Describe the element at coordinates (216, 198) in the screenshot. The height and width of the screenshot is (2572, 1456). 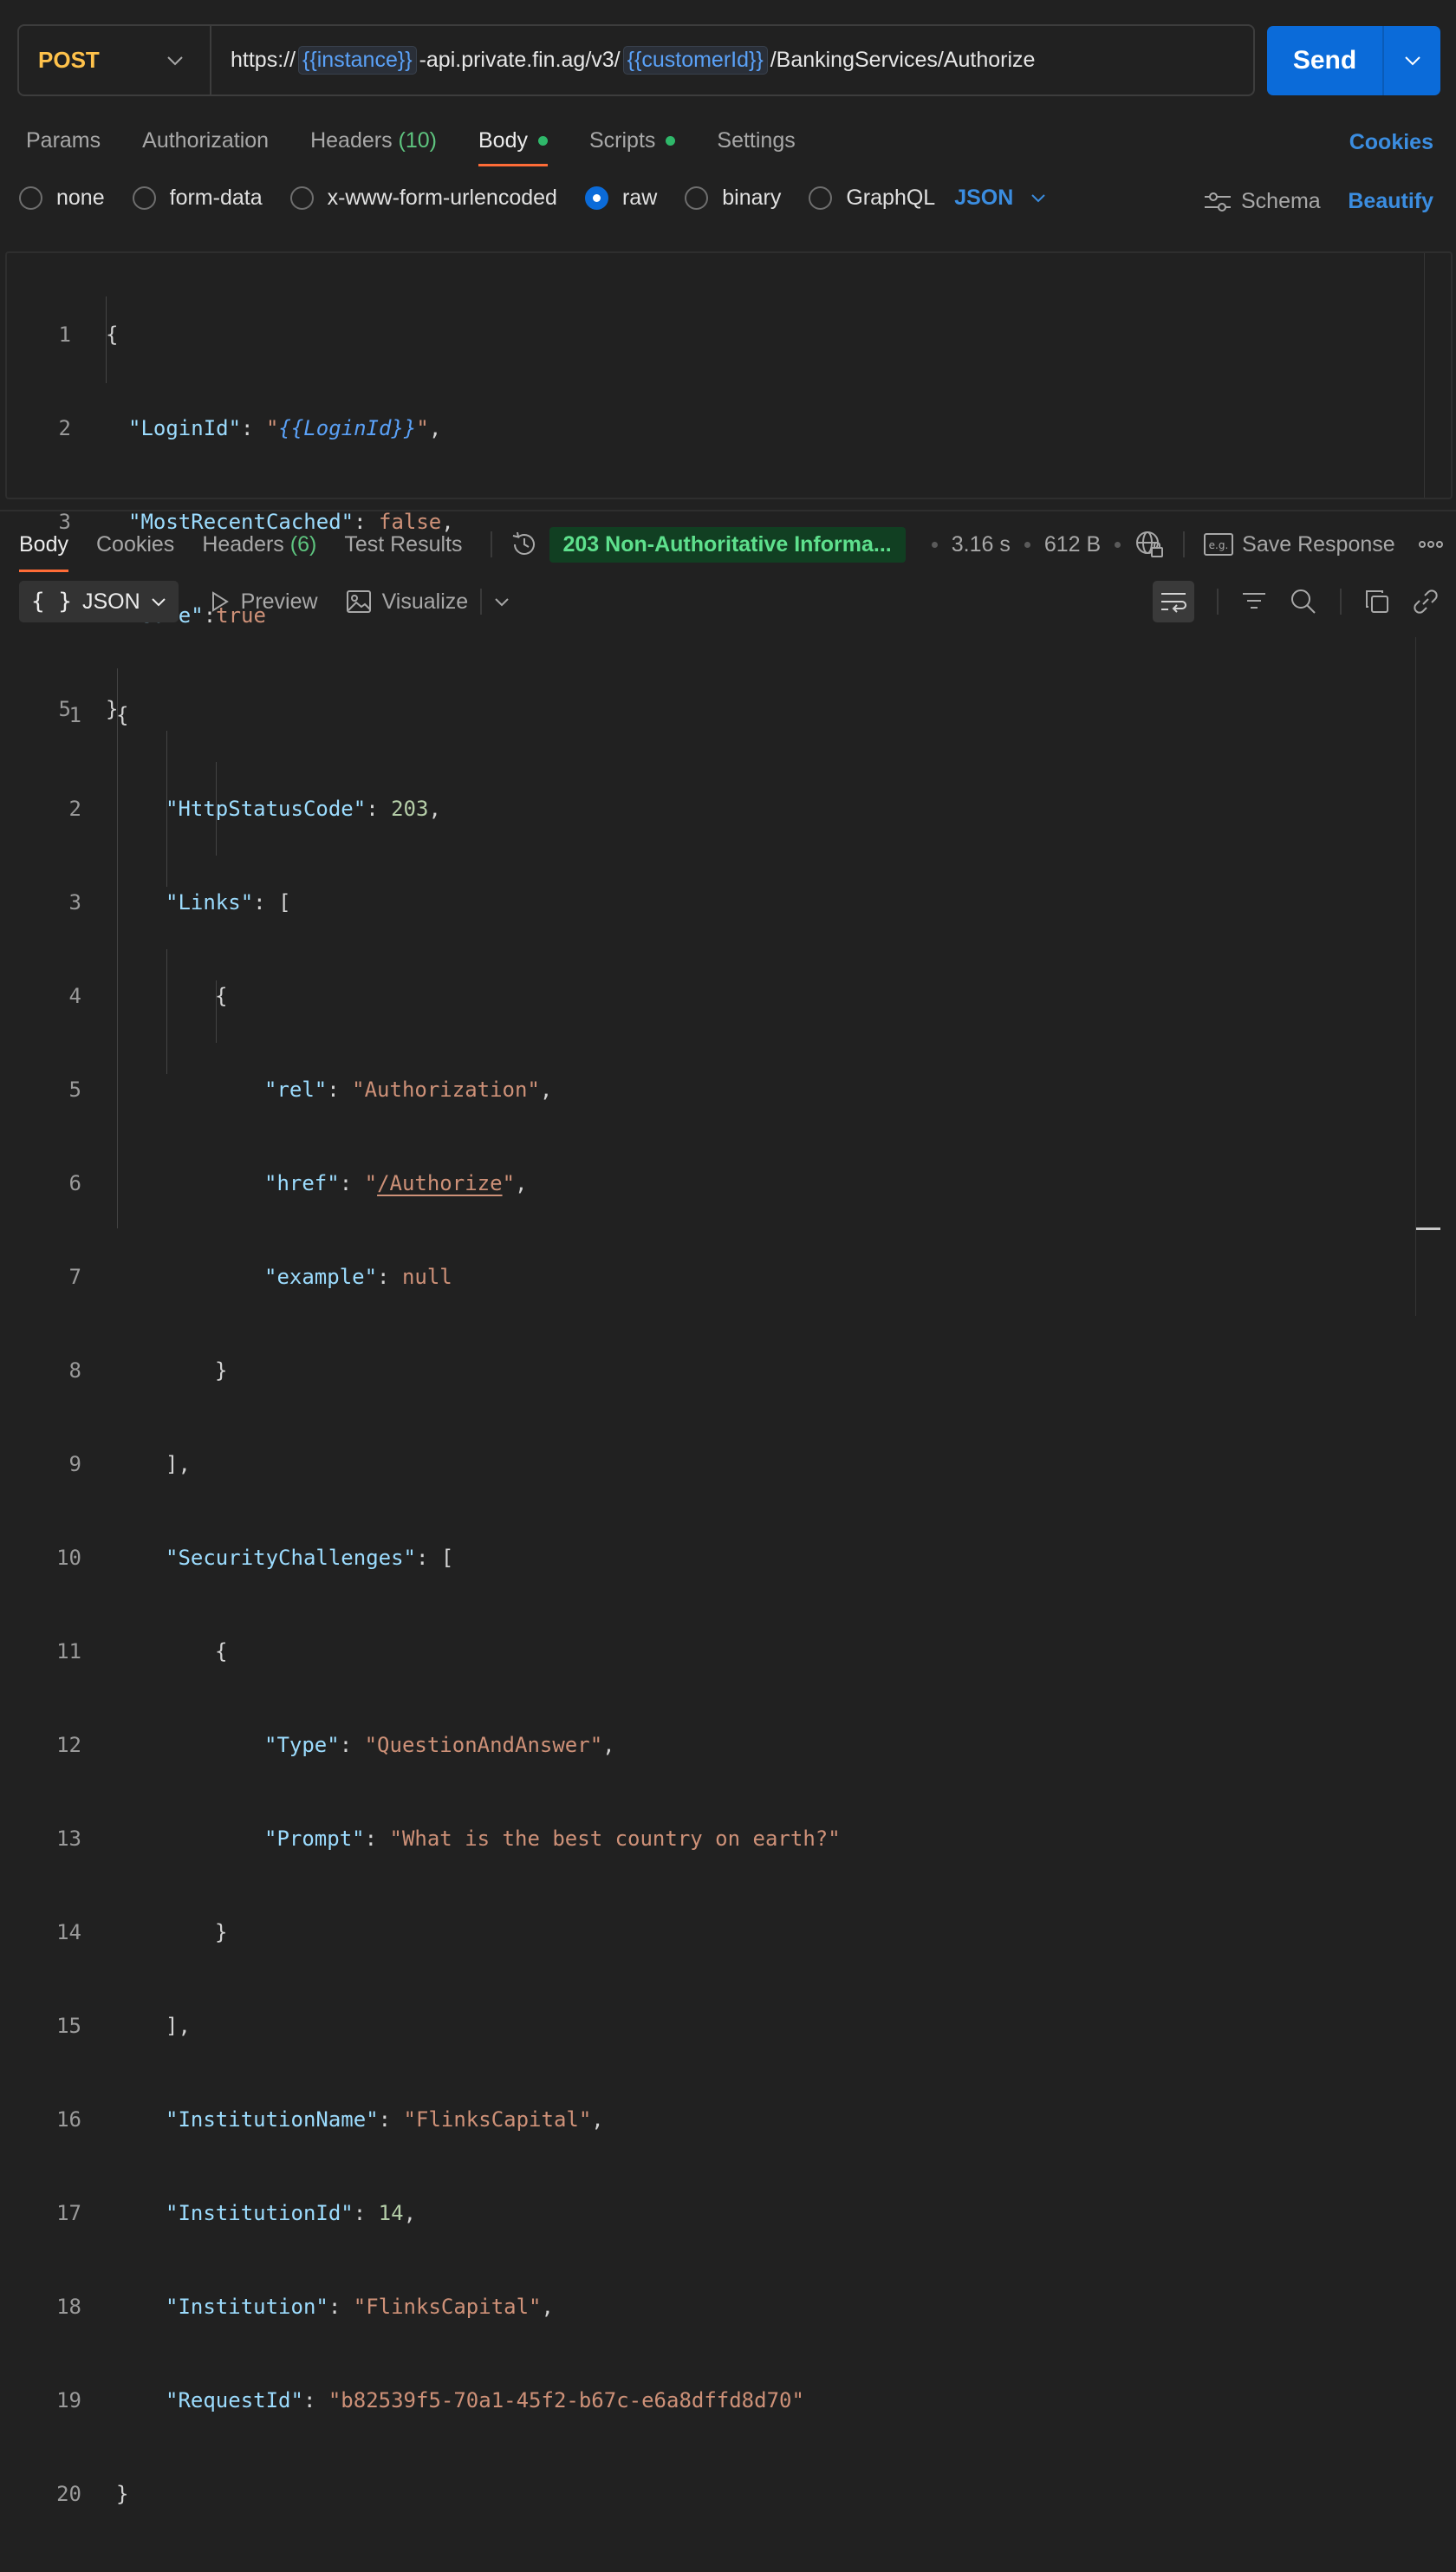
I see `radio-label: form-data` at that location.